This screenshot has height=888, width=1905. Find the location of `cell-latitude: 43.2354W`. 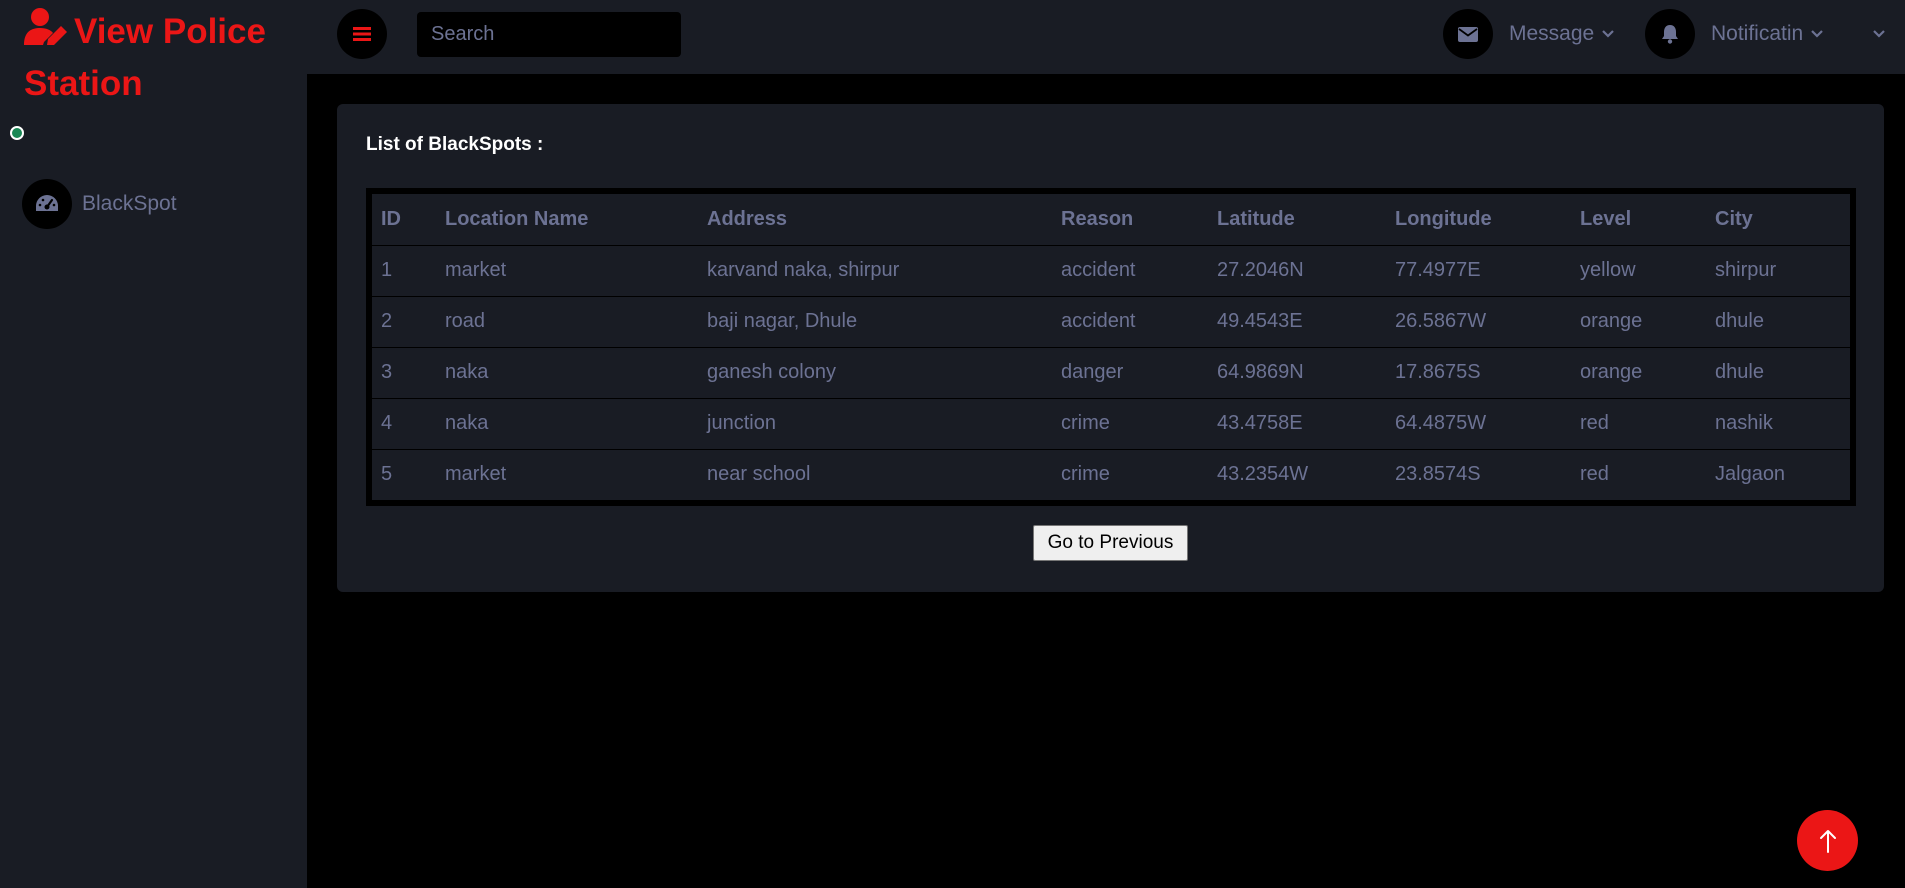

cell-latitude: 43.2354W is located at coordinates (1263, 474).